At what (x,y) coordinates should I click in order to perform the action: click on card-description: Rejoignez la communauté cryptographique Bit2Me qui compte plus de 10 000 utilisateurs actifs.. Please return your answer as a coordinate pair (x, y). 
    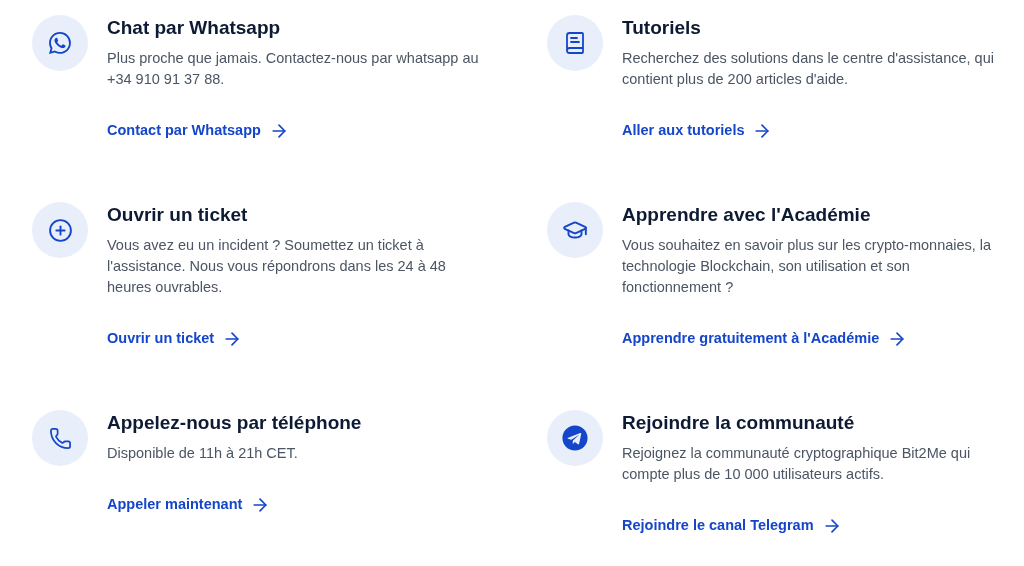
    Looking at the image, I should click on (797, 464).